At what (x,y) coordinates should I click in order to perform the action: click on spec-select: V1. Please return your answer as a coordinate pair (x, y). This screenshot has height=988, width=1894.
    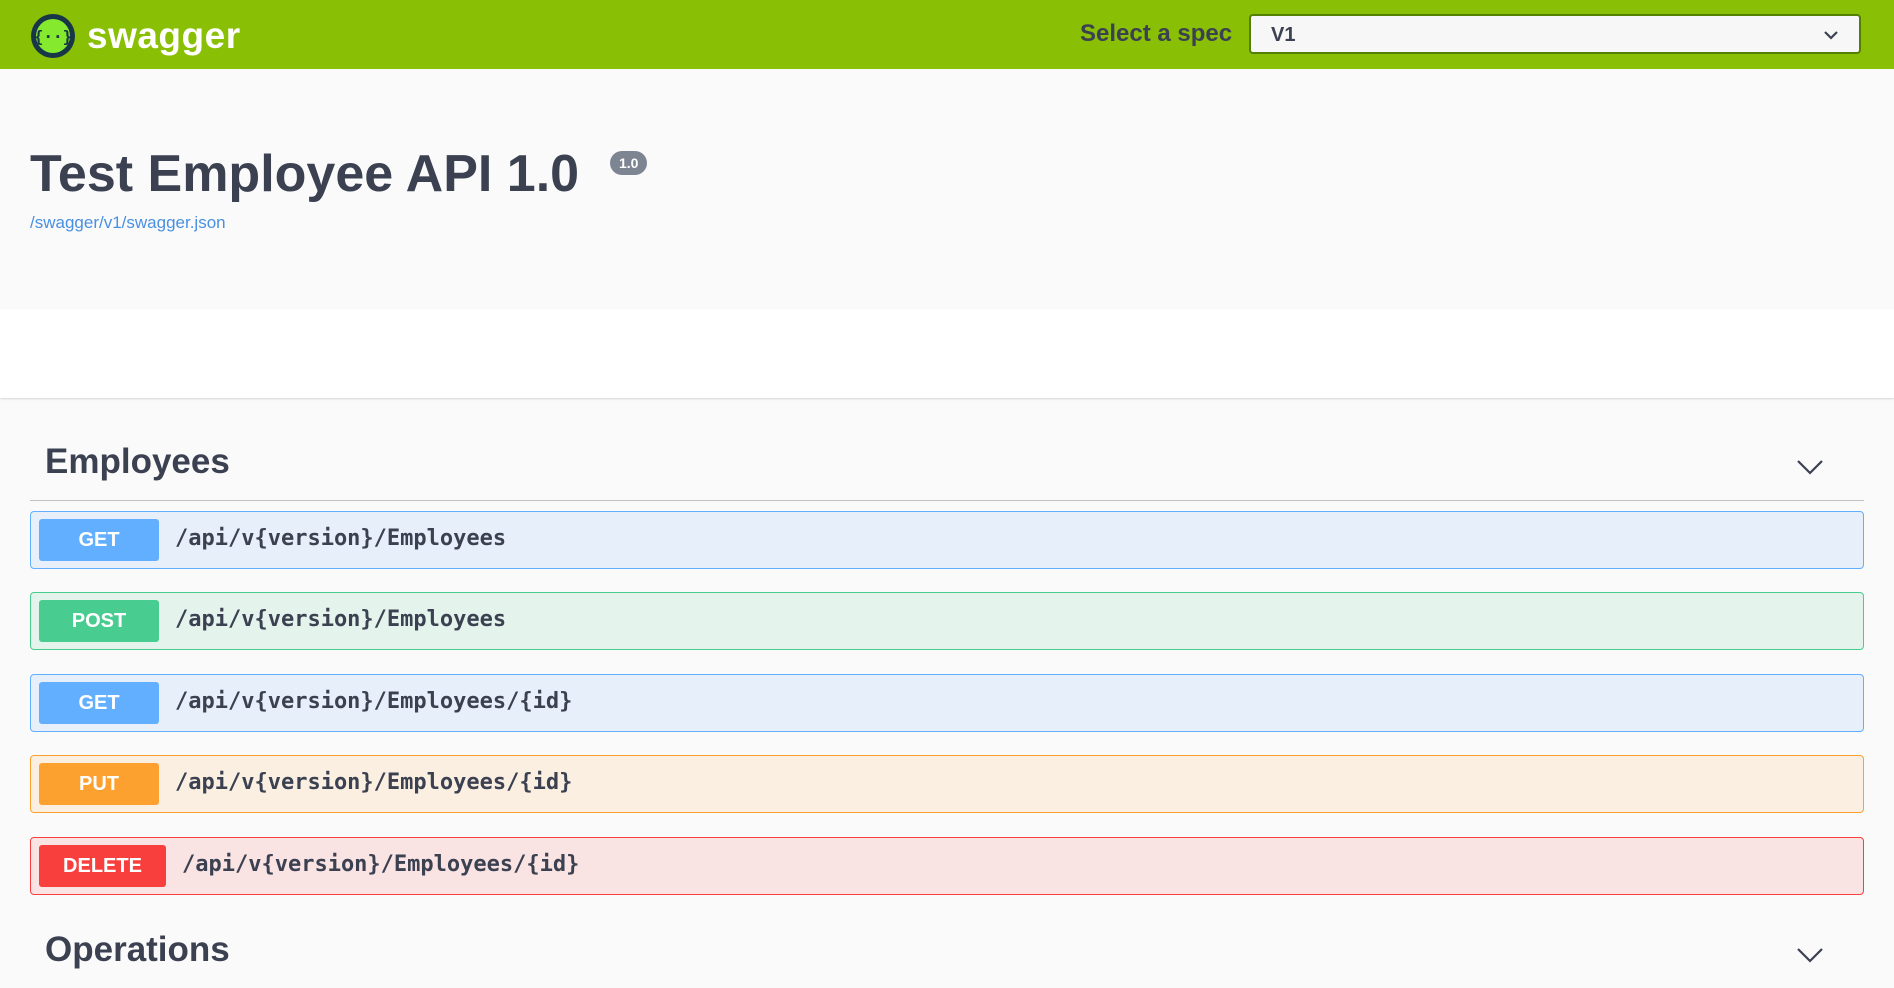
    Looking at the image, I should click on (1555, 34).